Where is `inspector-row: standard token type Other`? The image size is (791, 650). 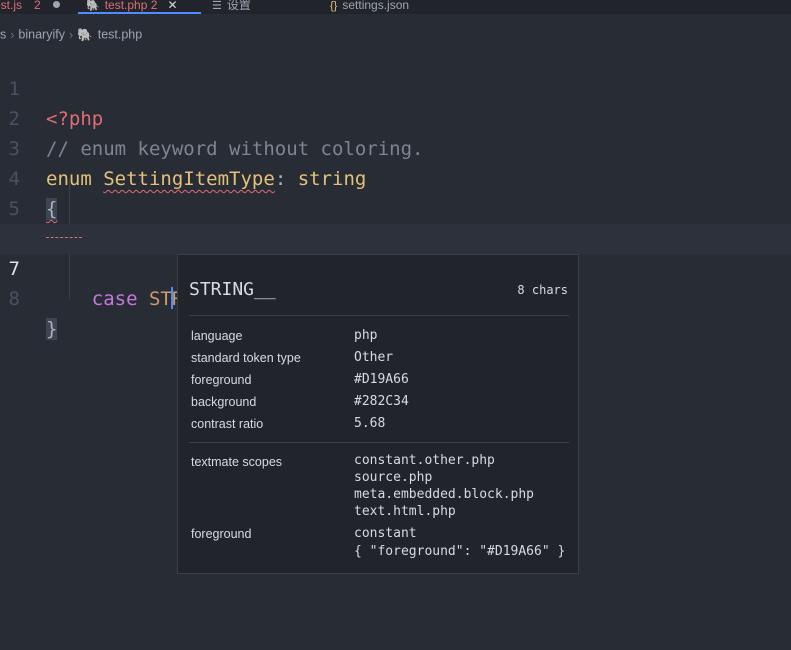
inspector-row: standard token type Other is located at coordinates (381, 358).